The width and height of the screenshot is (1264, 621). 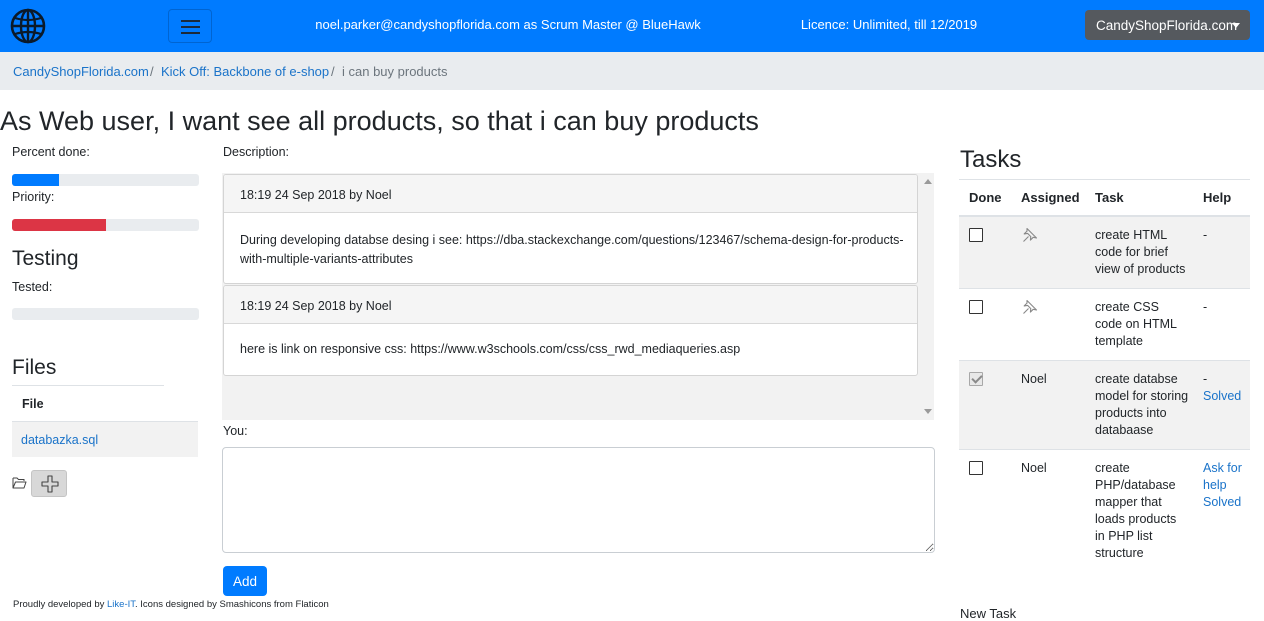 What do you see at coordinates (33, 197) in the screenshot?
I see `priority-label: Priority:` at bounding box center [33, 197].